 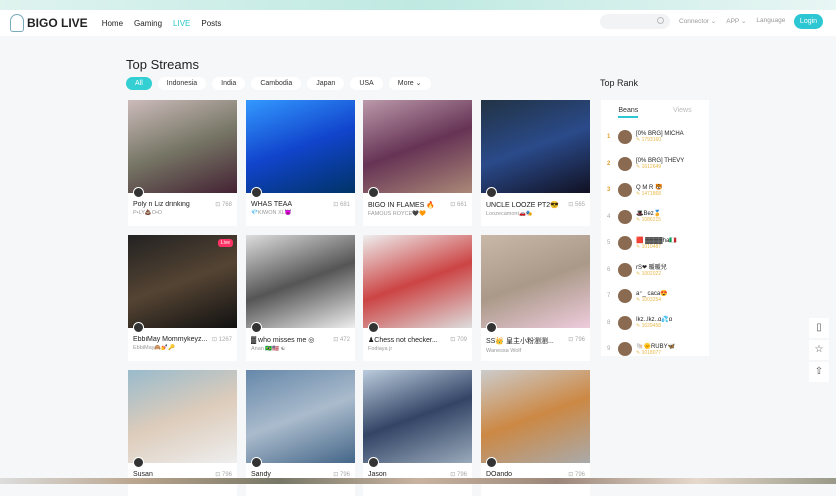 I want to click on rank-row: 8 Ikz..Ikz..ɑ💦ɑ ✎ 1029458, so click(x=655, y=323).